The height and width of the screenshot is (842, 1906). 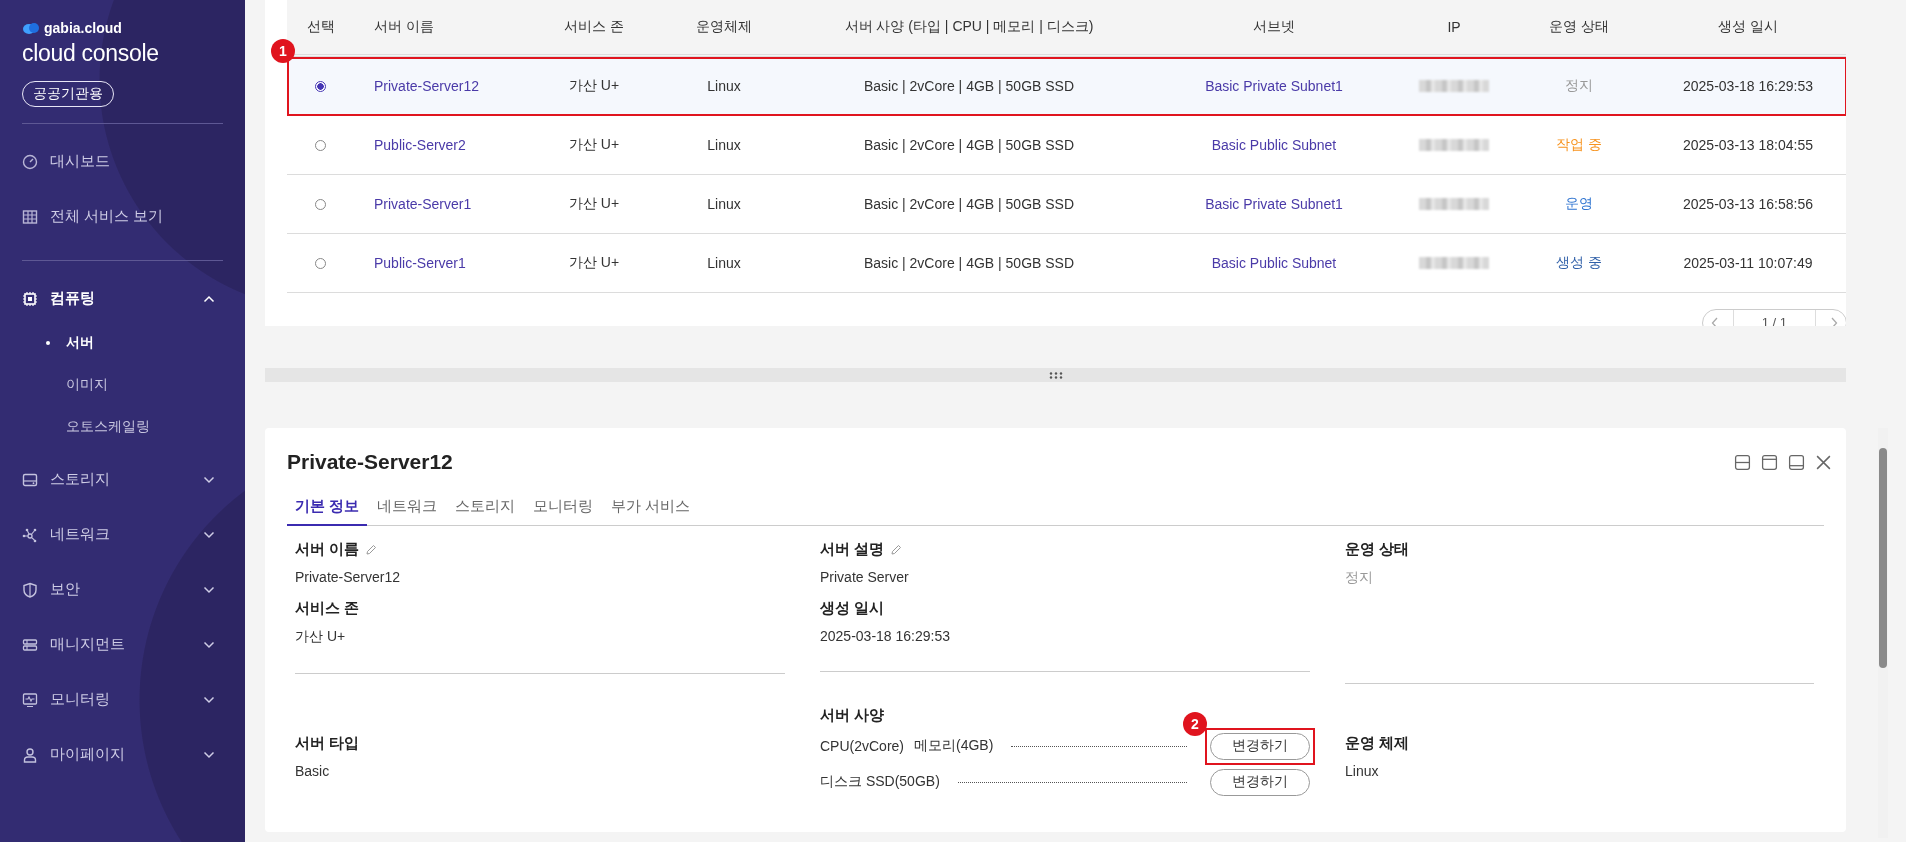 I want to click on nav-item: 대시보드, so click(x=122, y=161).